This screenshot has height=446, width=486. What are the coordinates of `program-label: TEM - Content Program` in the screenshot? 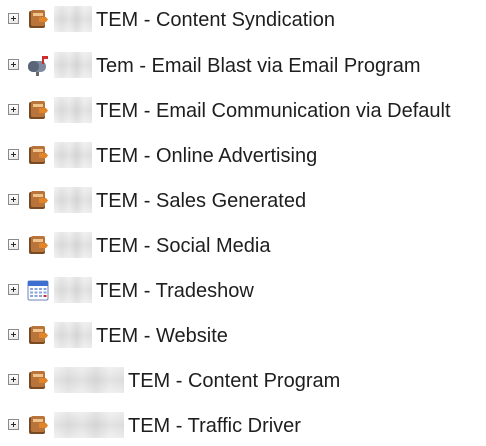 It's located at (234, 381).